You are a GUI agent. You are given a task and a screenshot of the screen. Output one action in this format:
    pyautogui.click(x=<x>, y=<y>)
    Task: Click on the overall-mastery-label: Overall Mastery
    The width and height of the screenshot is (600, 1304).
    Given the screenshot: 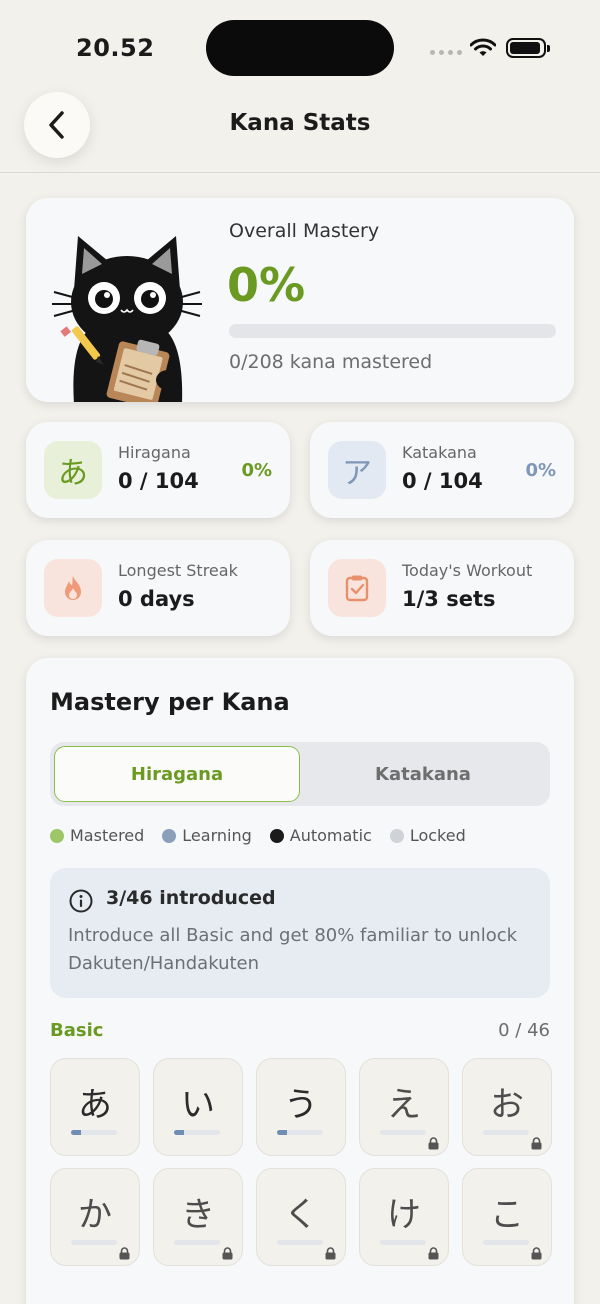 What is the action you would take?
    pyautogui.click(x=304, y=231)
    